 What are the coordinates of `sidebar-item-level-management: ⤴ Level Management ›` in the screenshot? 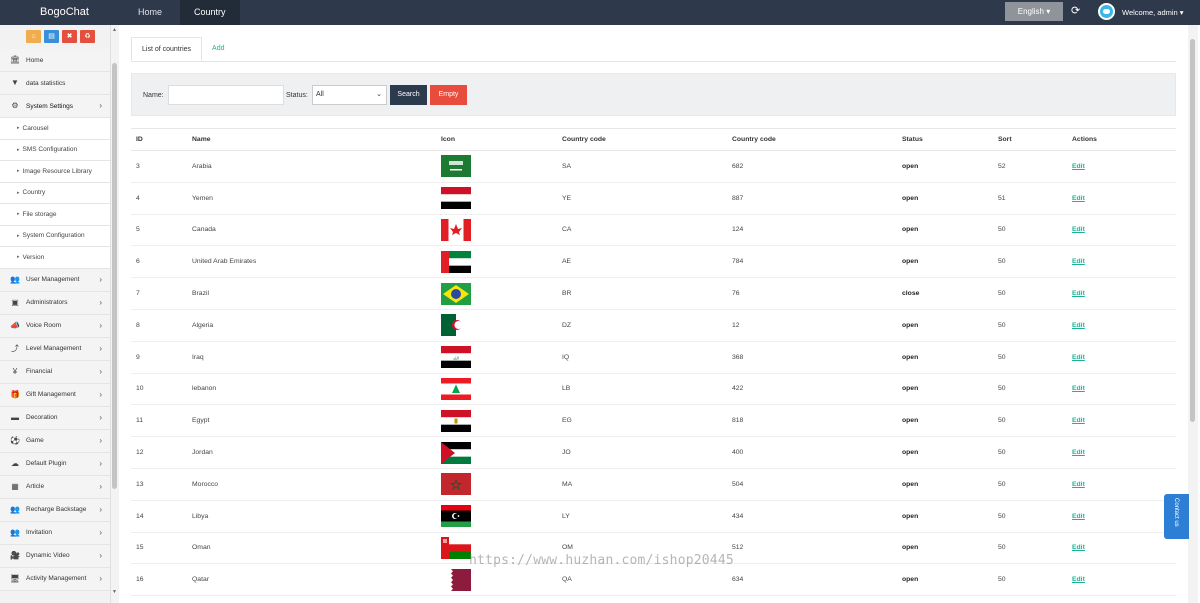 It's located at (55, 349).